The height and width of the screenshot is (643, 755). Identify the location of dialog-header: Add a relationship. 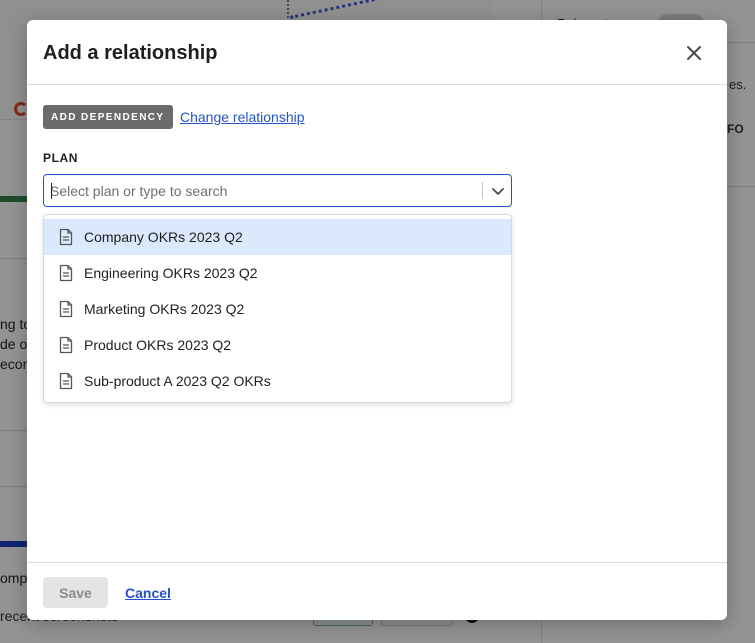
(377, 52).